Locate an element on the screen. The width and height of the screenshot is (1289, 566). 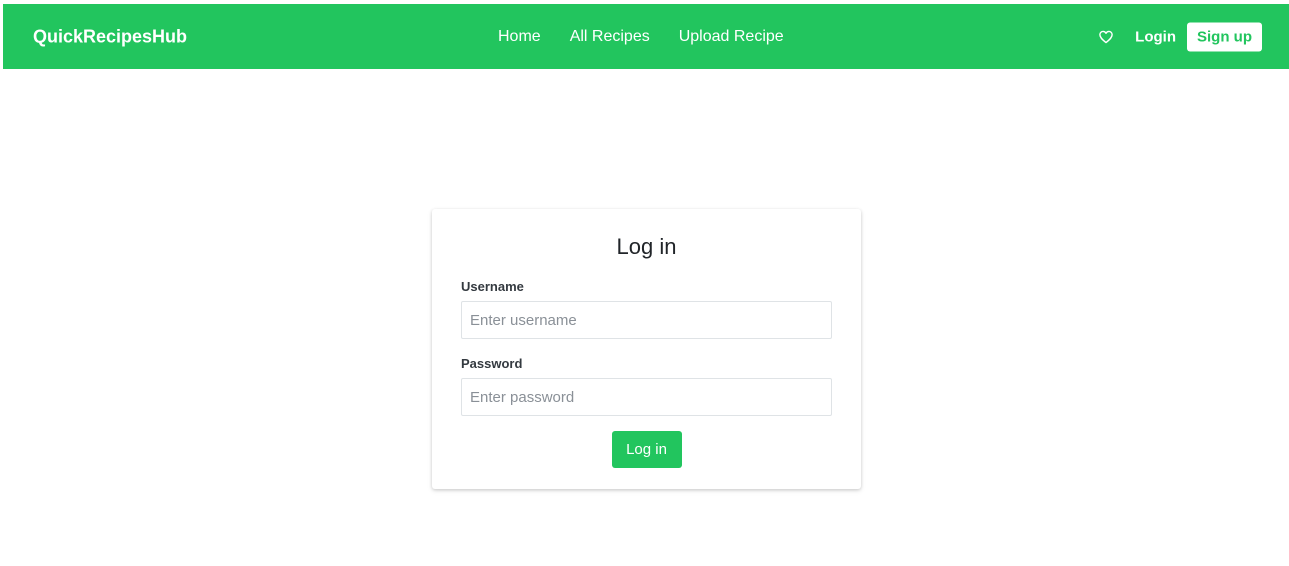
username-label: Username is located at coordinates (492, 286).